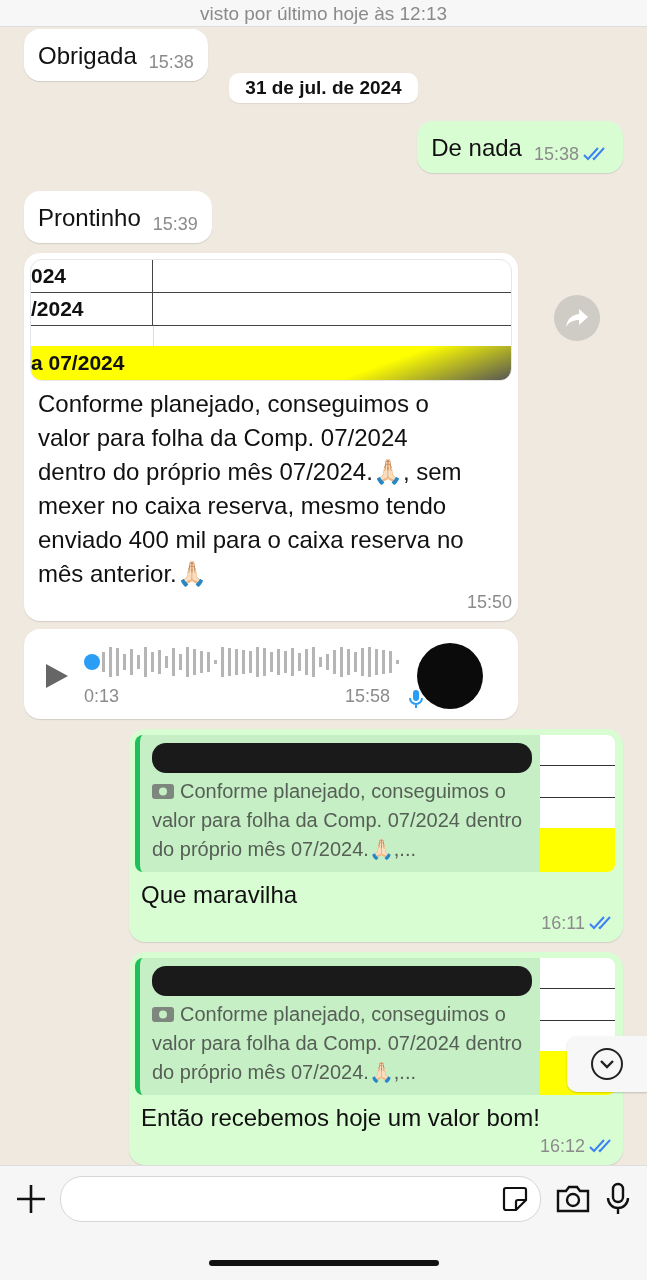  Describe the element at coordinates (340, 1117) in the screenshot. I see `message-text: Então recebemos hoje um valor bom!` at that location.